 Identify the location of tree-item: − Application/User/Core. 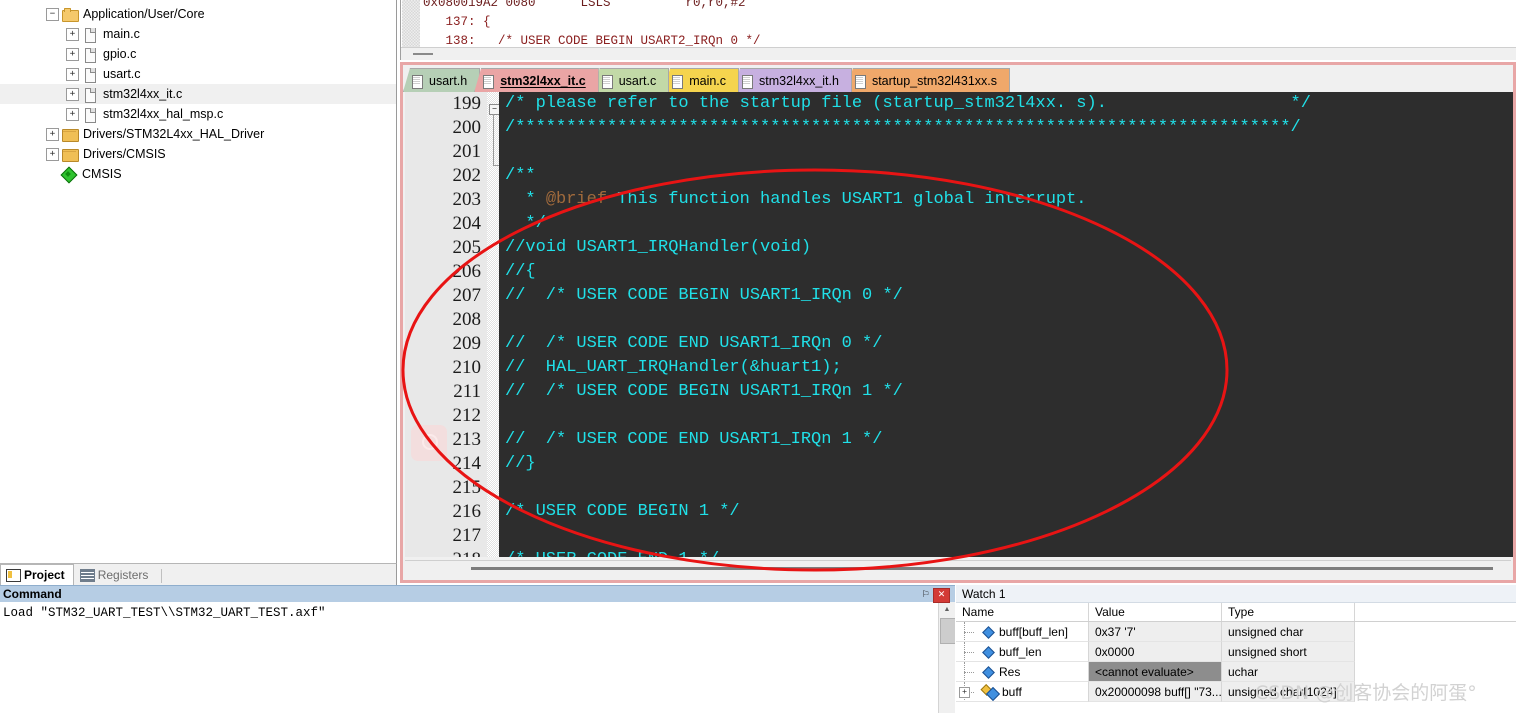
(198, 14).